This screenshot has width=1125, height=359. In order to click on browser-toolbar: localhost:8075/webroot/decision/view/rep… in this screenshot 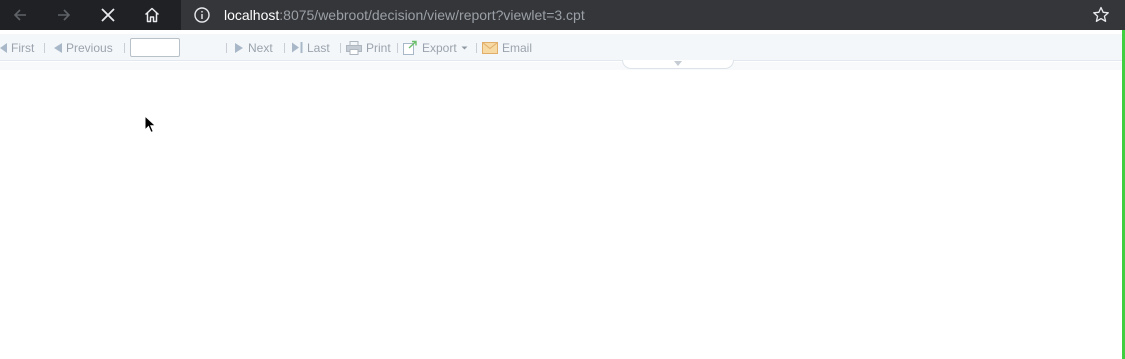, I will do `click(562, 15)`.